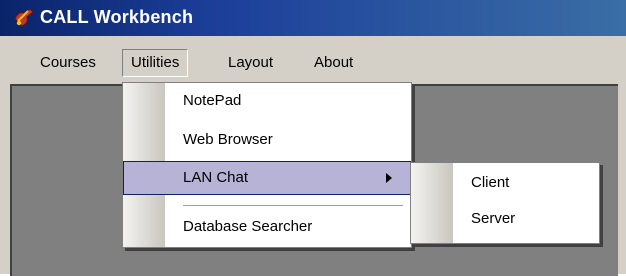  What do you see at coordinates (68, 63) in the screenshot?
I see `menu-courses: Courses` at bounding box center [68, 63].